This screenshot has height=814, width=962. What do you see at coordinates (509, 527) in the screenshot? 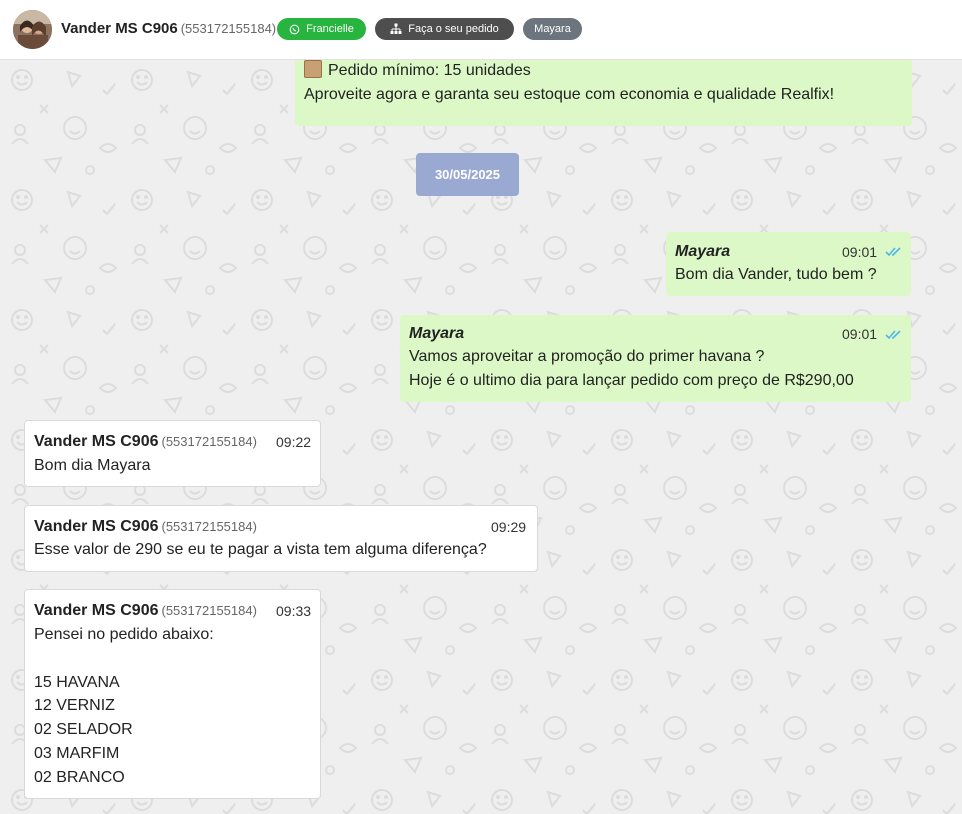
I see `message-time: 09:29` at bounding box center [509, 527].